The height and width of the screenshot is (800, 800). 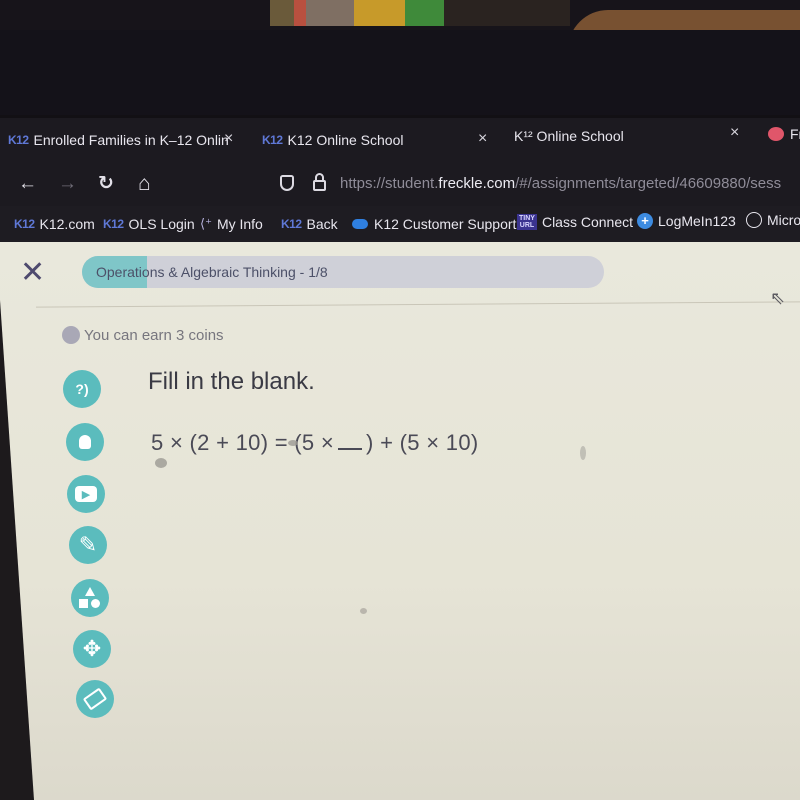 I want to click on equation-right: ) + (5 × 10), so click(x=422, y=442).